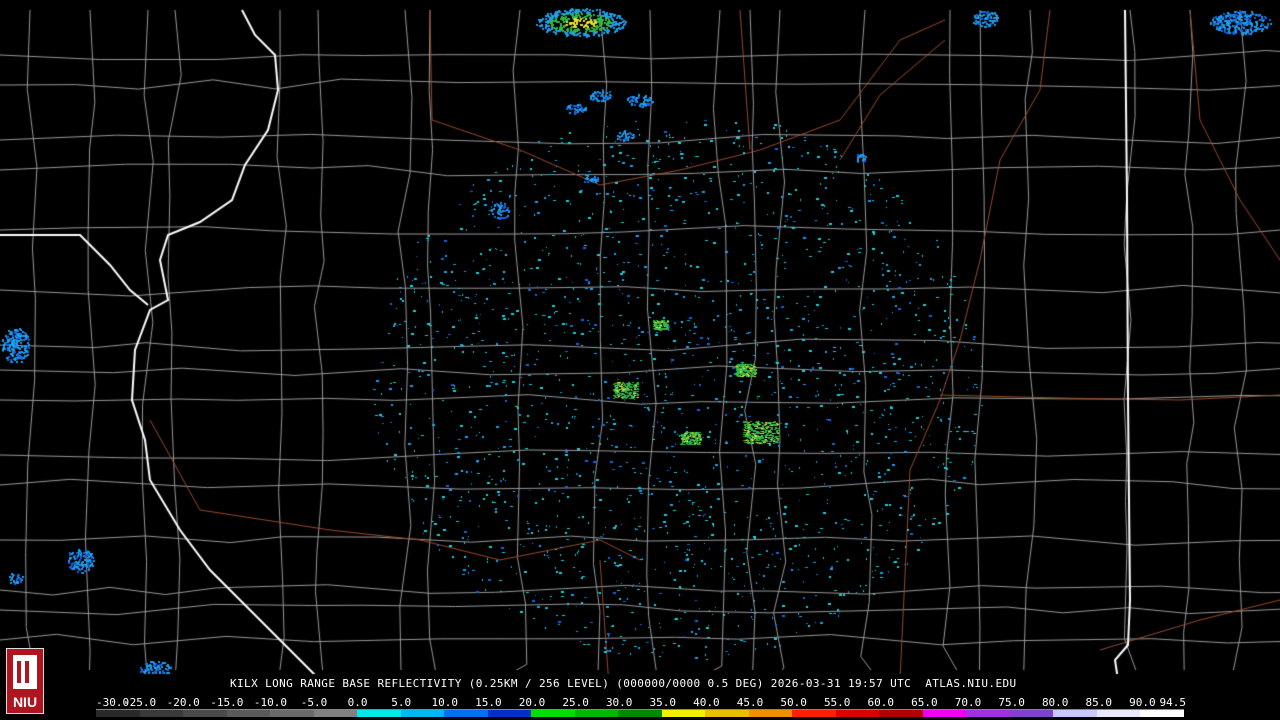 The width and height of the screenshot is (1280, 720). What do you see at coordinates (183, 702) in the screenshot?
I see `scale-tick-label: -20.0` at bounding box center [183, 702].